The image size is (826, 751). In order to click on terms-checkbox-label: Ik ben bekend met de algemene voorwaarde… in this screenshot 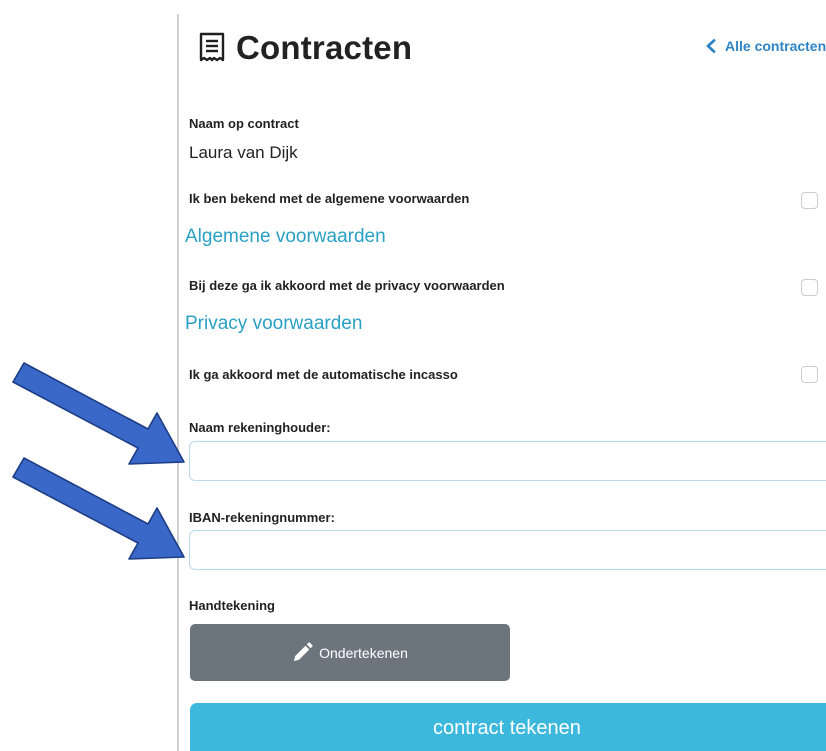, I will do `click(329, 198)`.